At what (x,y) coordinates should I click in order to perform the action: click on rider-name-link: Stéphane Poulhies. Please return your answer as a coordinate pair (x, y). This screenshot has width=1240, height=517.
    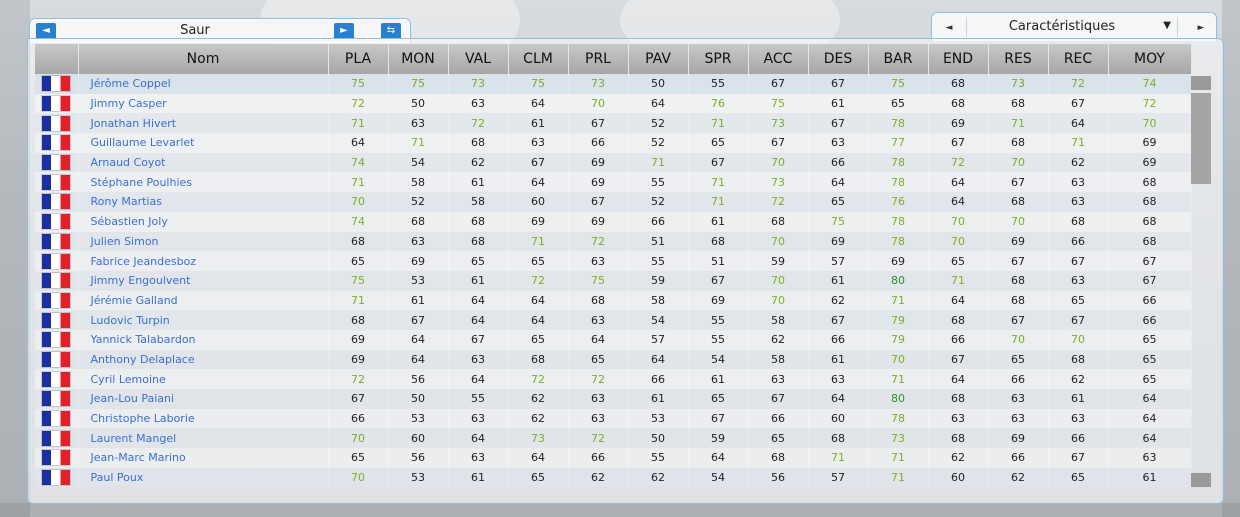
    Looking at the image, I should click on (203, 182).